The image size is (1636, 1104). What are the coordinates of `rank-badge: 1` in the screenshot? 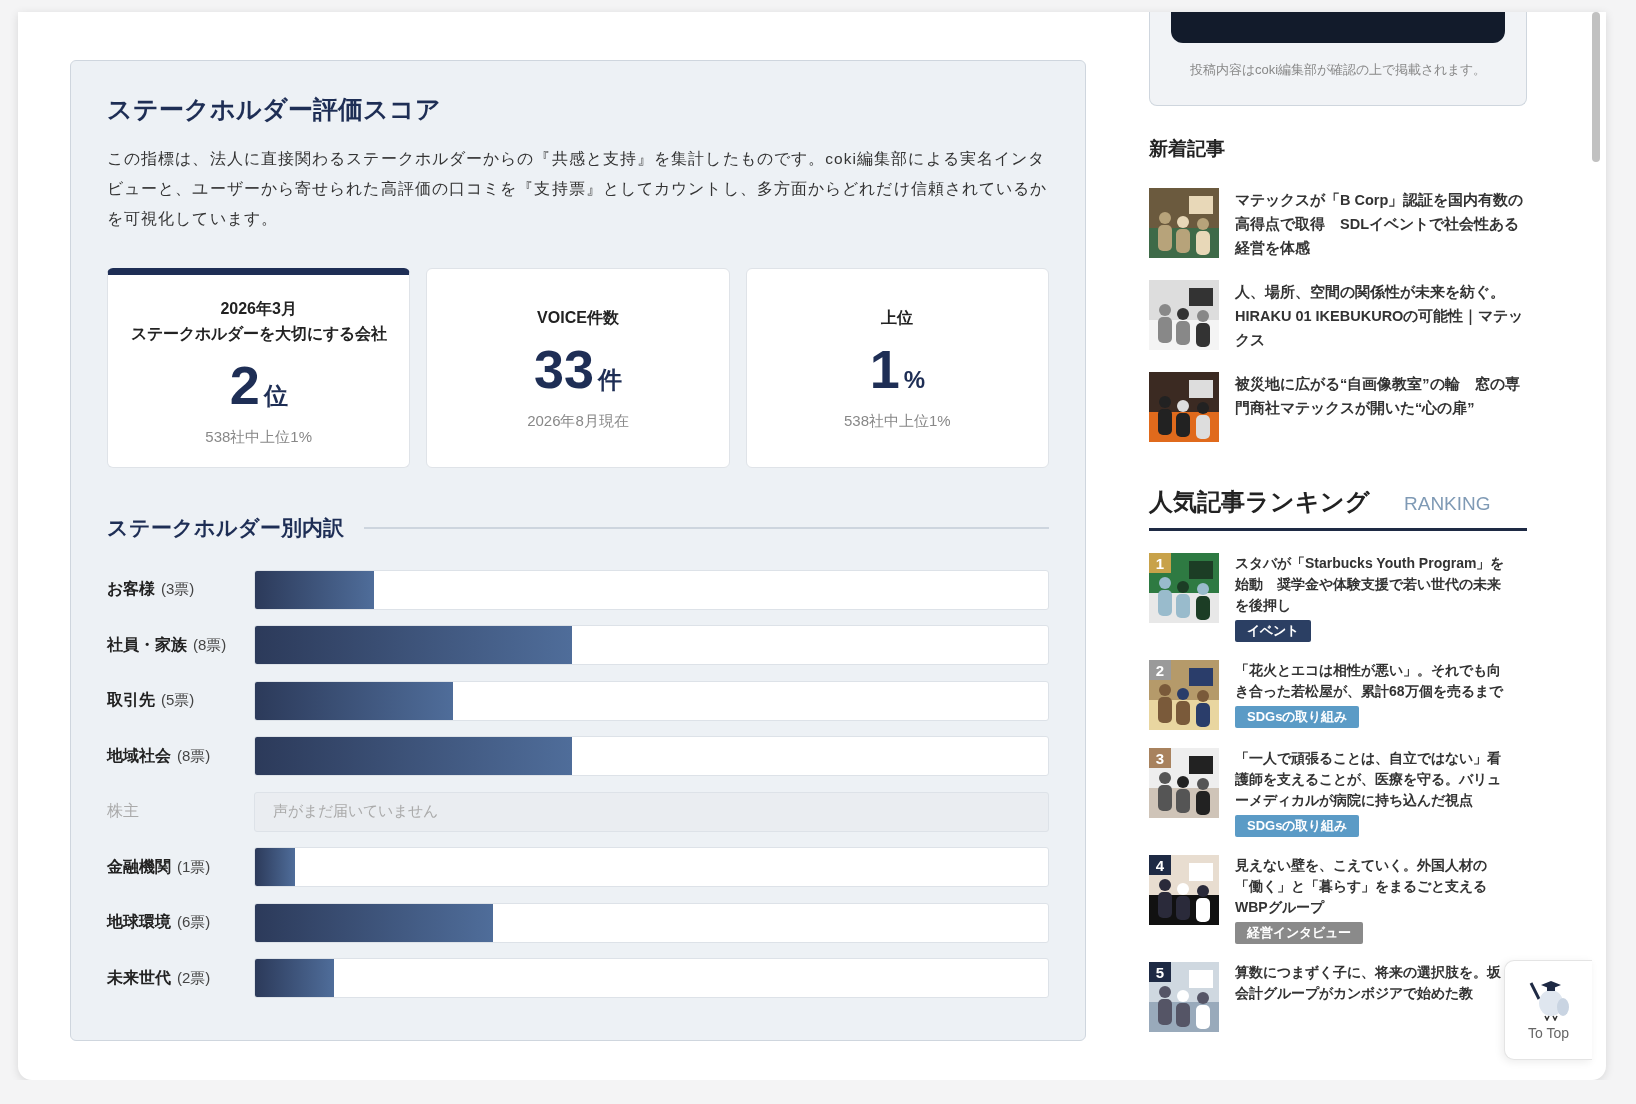 It's located at (1160, 563).